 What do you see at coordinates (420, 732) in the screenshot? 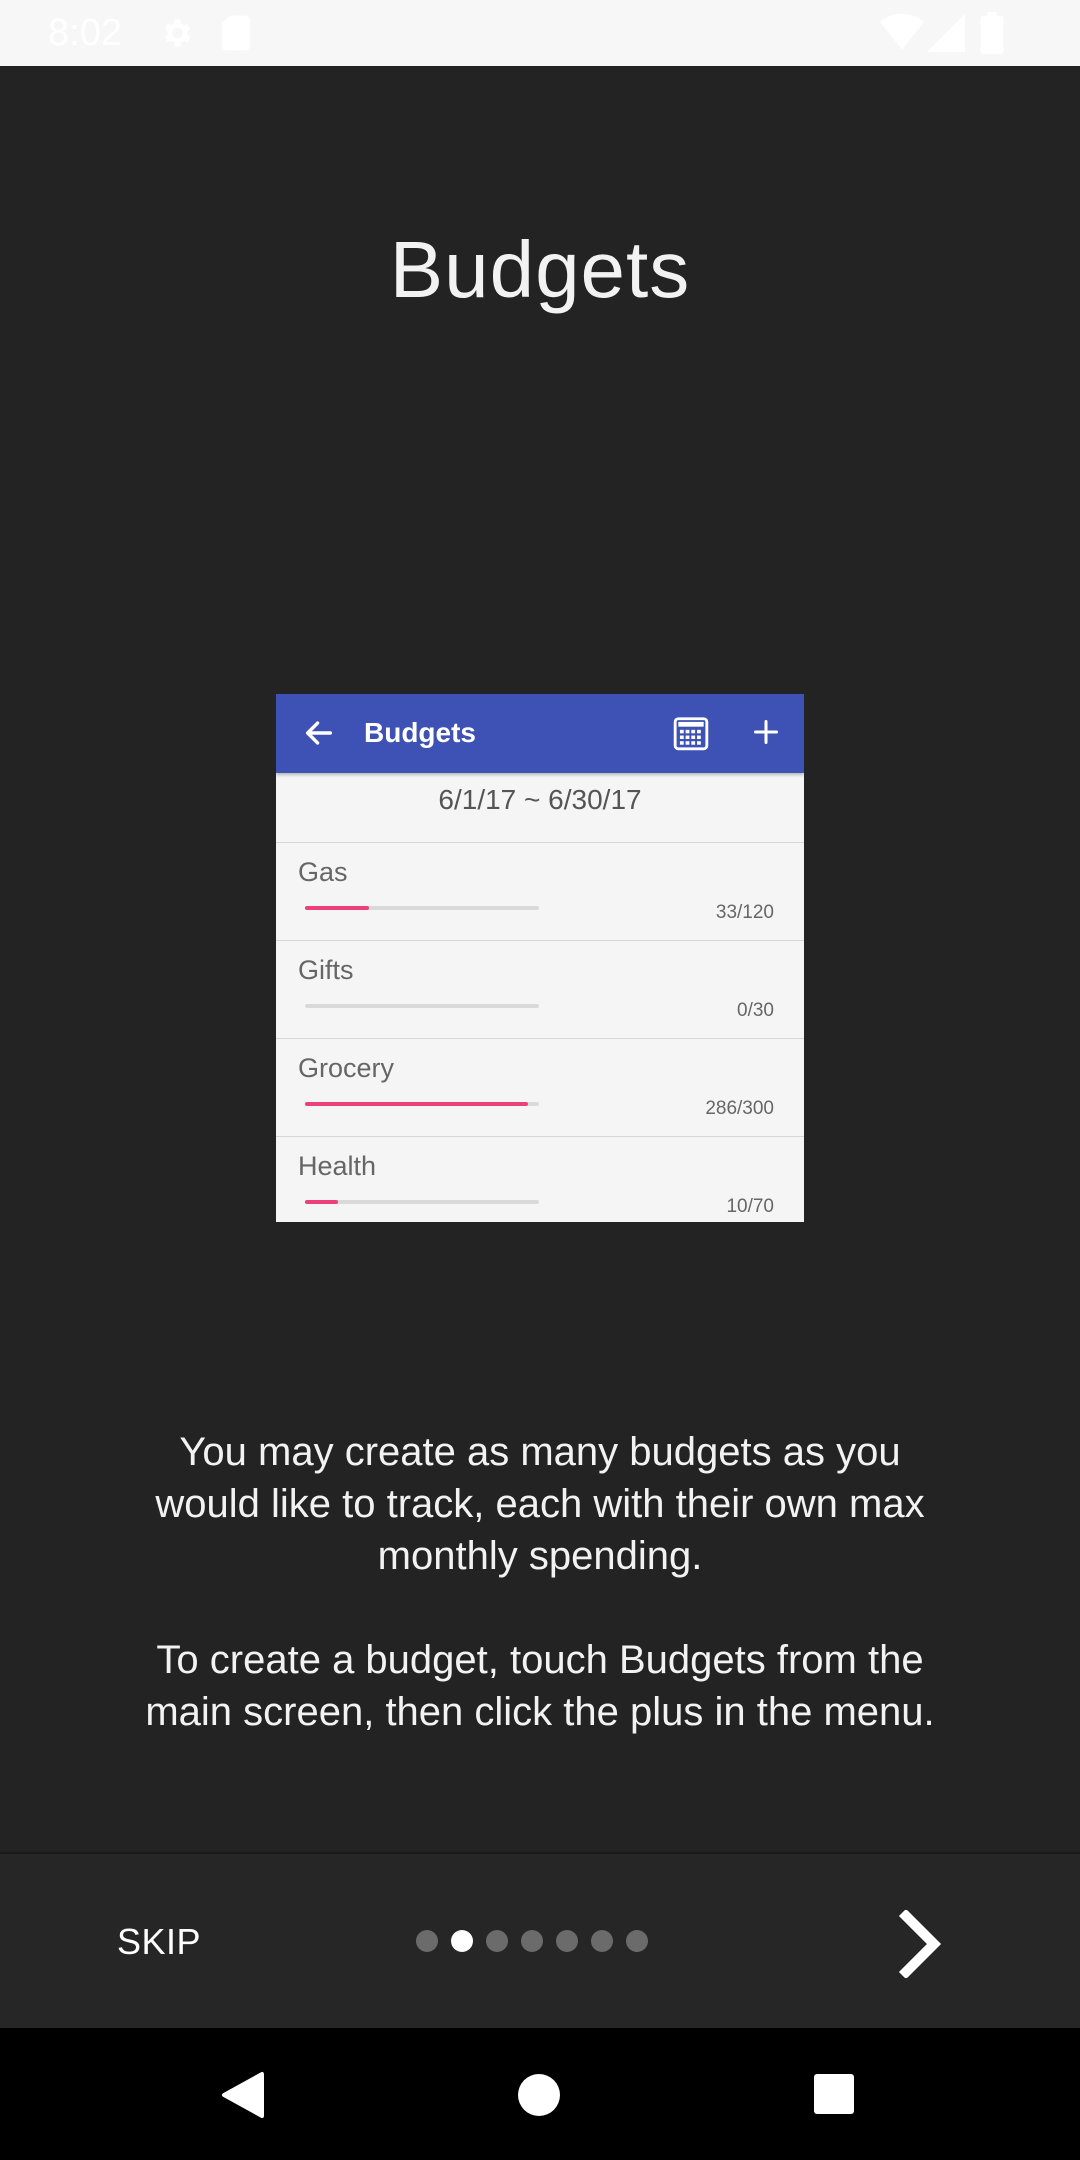
I see `preview-app-bar-title: Budgets` at bounding box center [420, 732].